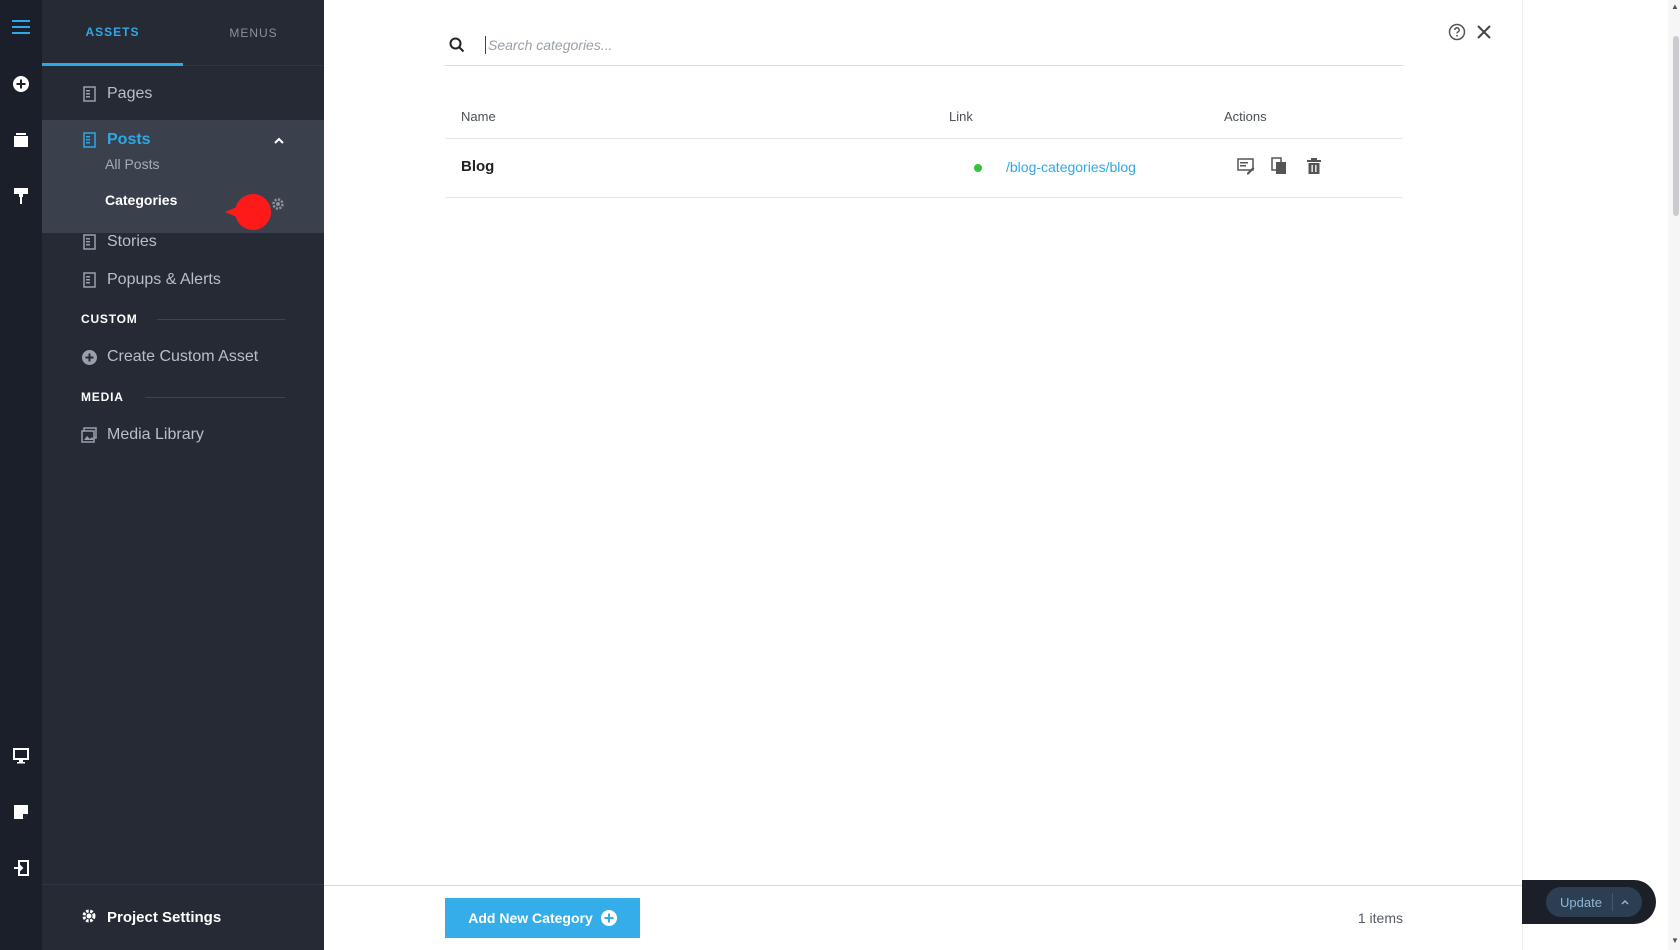 This screenshot has width=1680, height=950. Describe the element at coordinates (1675, 6) in the screenshot. I see `scroll-up-arrow-icon: ▲` at that location.